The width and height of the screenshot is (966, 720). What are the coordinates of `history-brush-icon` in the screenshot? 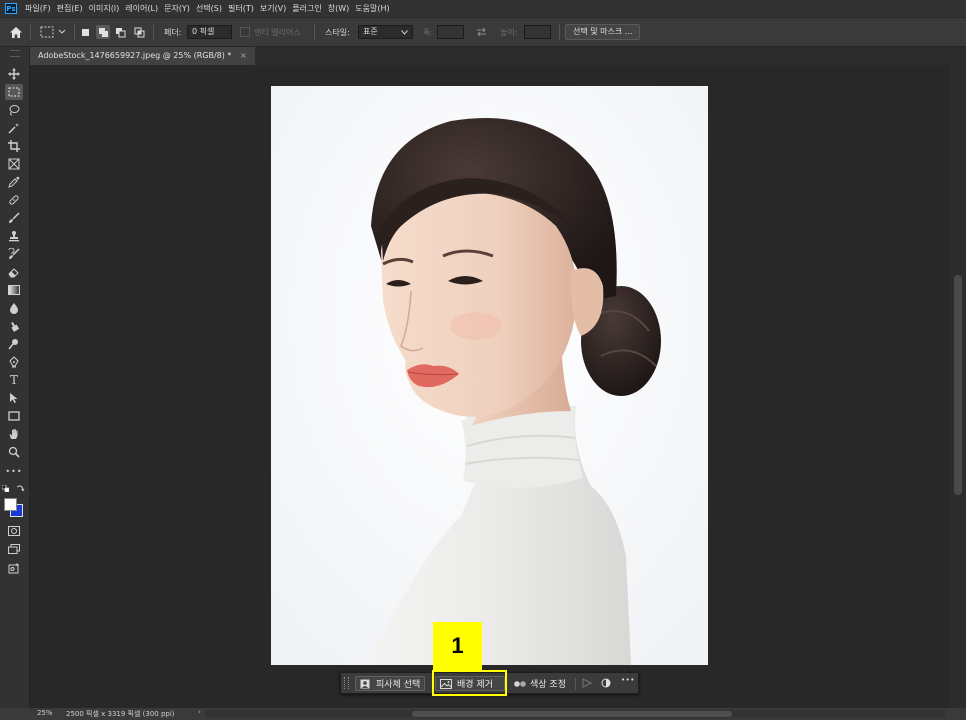 It's located at (14, 253).